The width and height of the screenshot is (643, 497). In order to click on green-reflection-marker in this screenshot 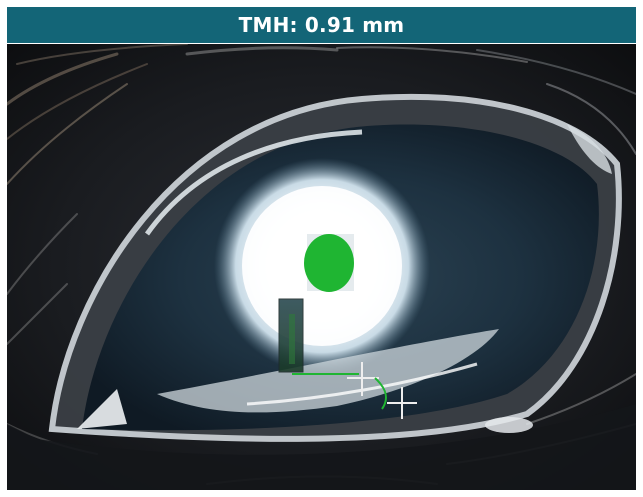, I will do `click(329, 263)`.